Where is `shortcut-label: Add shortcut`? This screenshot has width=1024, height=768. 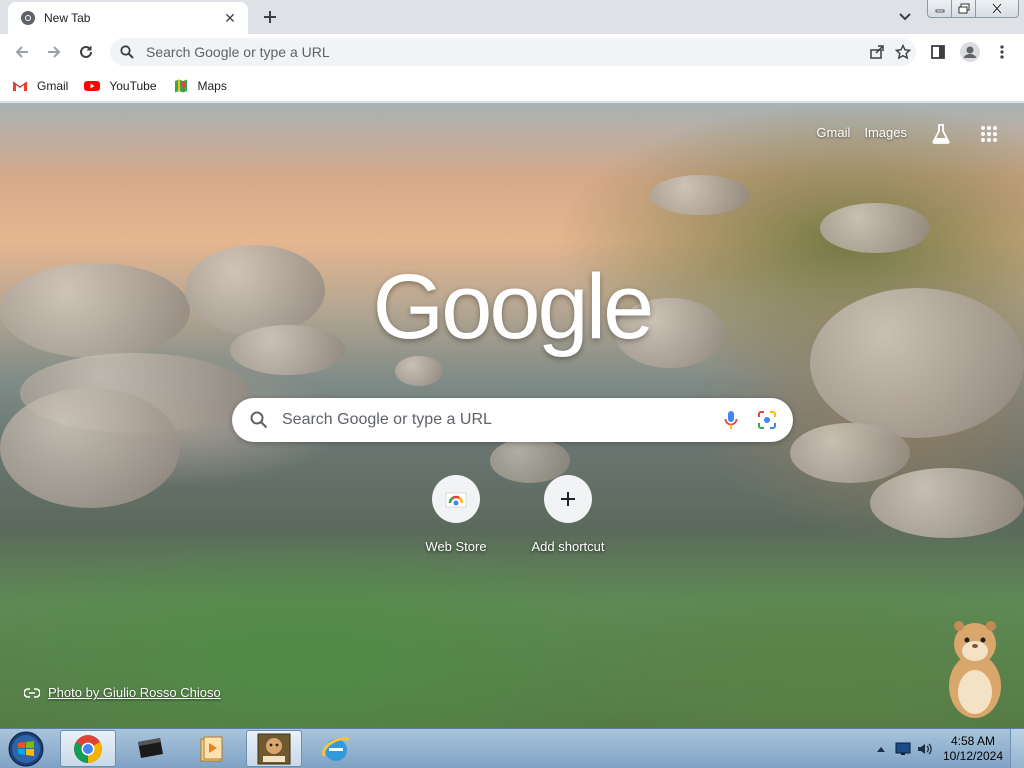
shortcut-label: Add shortcut is located at coordinates (568, 546).